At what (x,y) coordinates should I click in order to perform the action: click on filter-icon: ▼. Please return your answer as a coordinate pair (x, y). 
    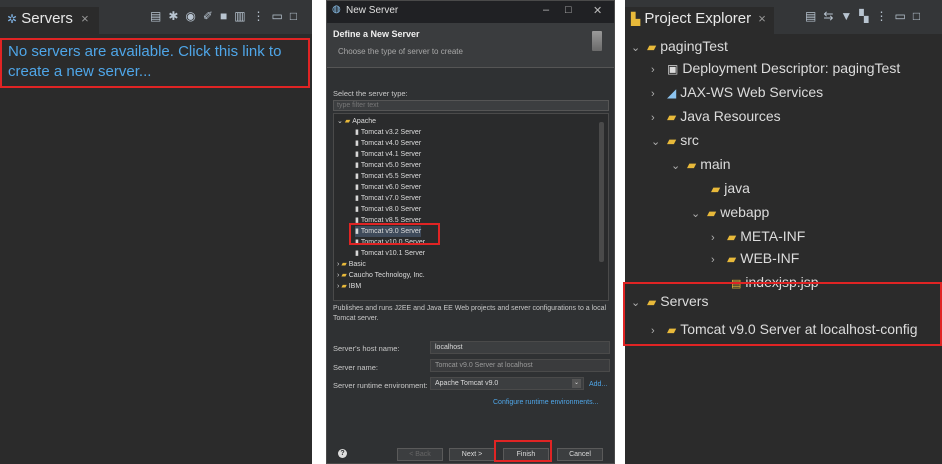
    Looking at the image, I should click on (846, 16).